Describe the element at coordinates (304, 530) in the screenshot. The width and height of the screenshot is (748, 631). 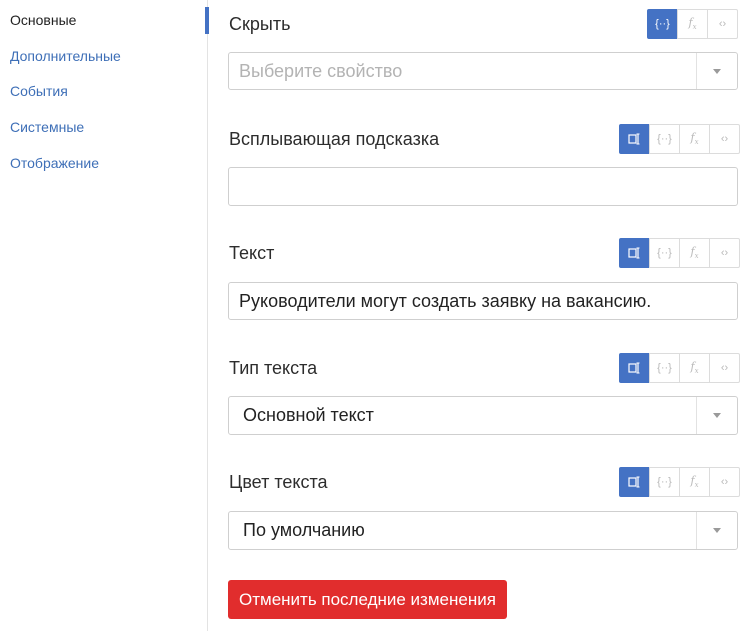
I see `text-color-selected-value: По умолчанию` at that location.